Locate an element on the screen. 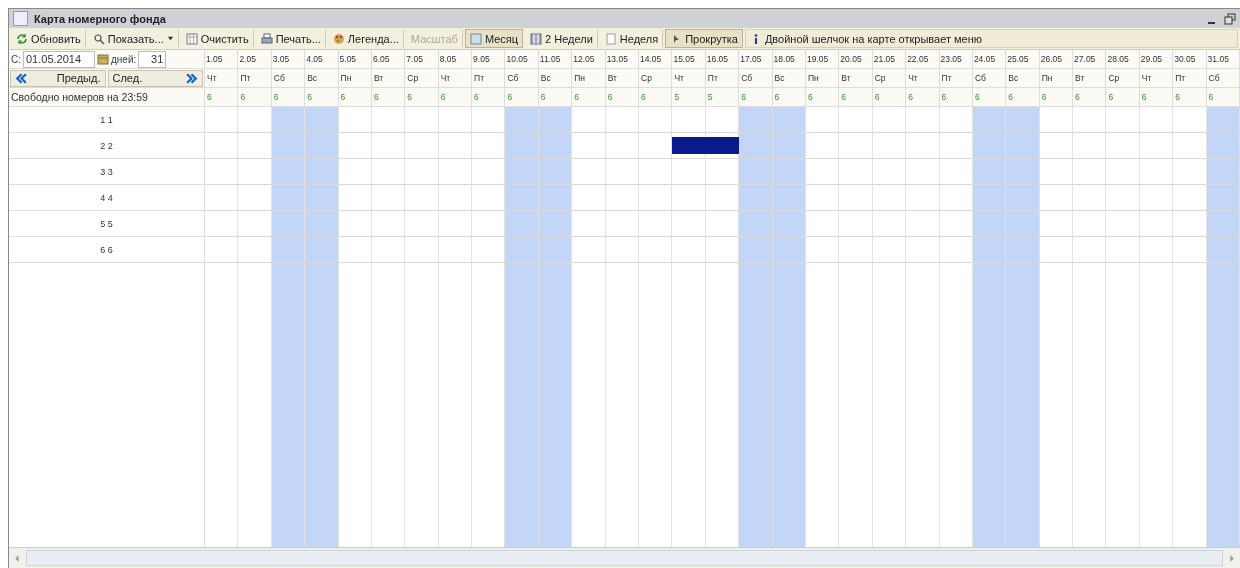 The image size is (1240, 568). booking-bar is located at coordinates (722, 145).